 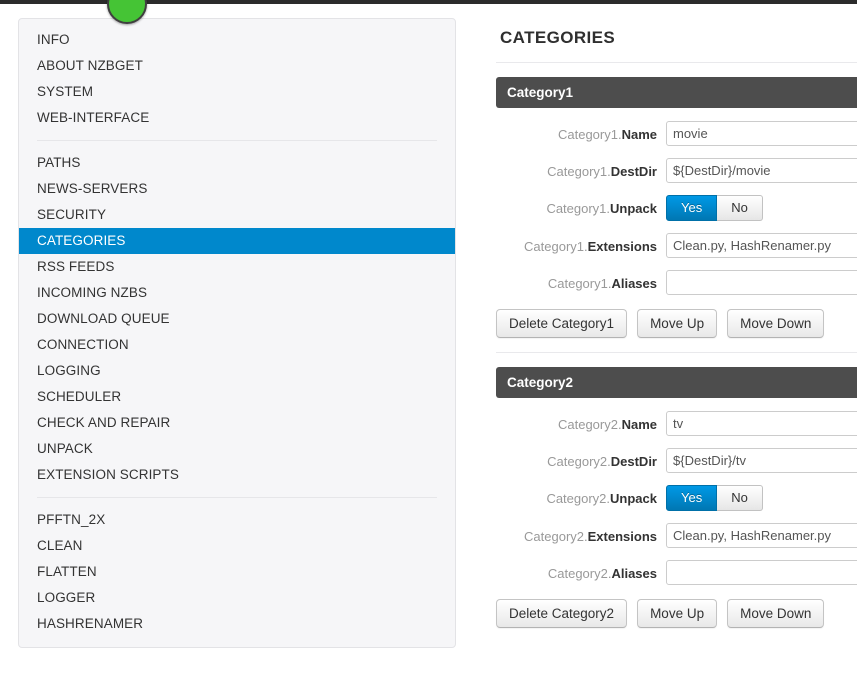 What do you see at coordinates (761, 572) in the screenshot?
I see `category2-aliases-input` at bounding box center [761, 572].